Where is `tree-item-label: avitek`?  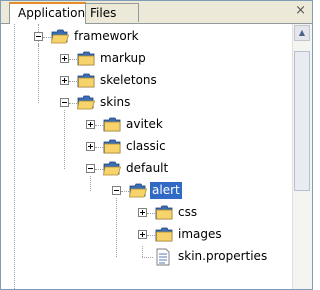 tree-item-label: avitek is located at coordinates (144, 124).